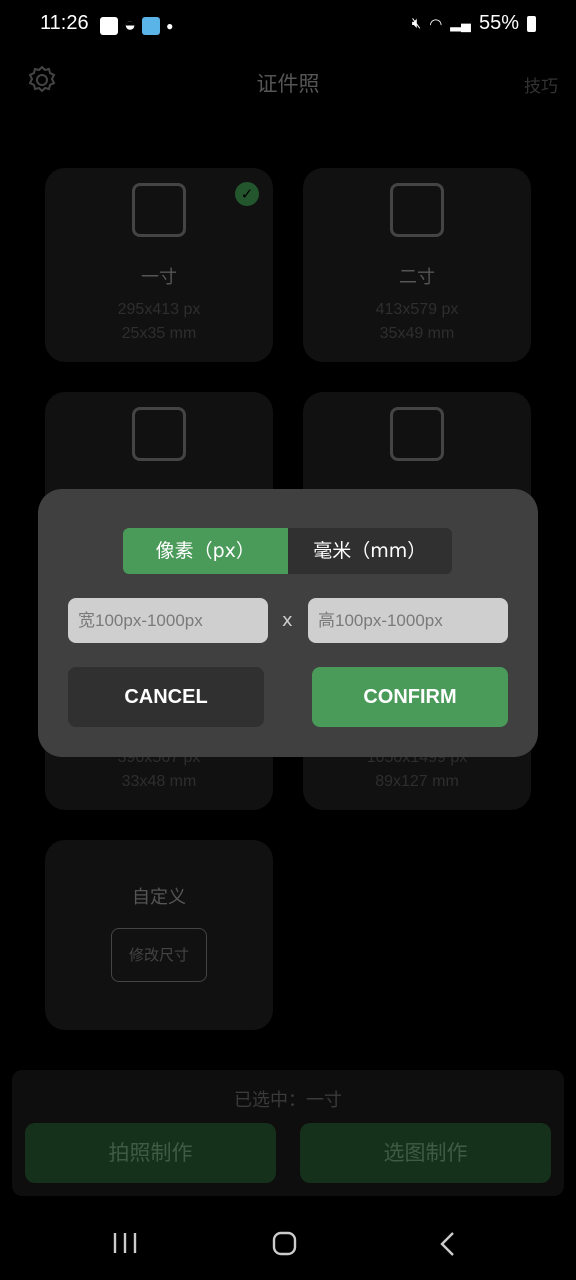 The image size is (576, 1280). Describe the element at coordinates (64, 23) in the screenshot. I see `clock: 11:26` at that location.